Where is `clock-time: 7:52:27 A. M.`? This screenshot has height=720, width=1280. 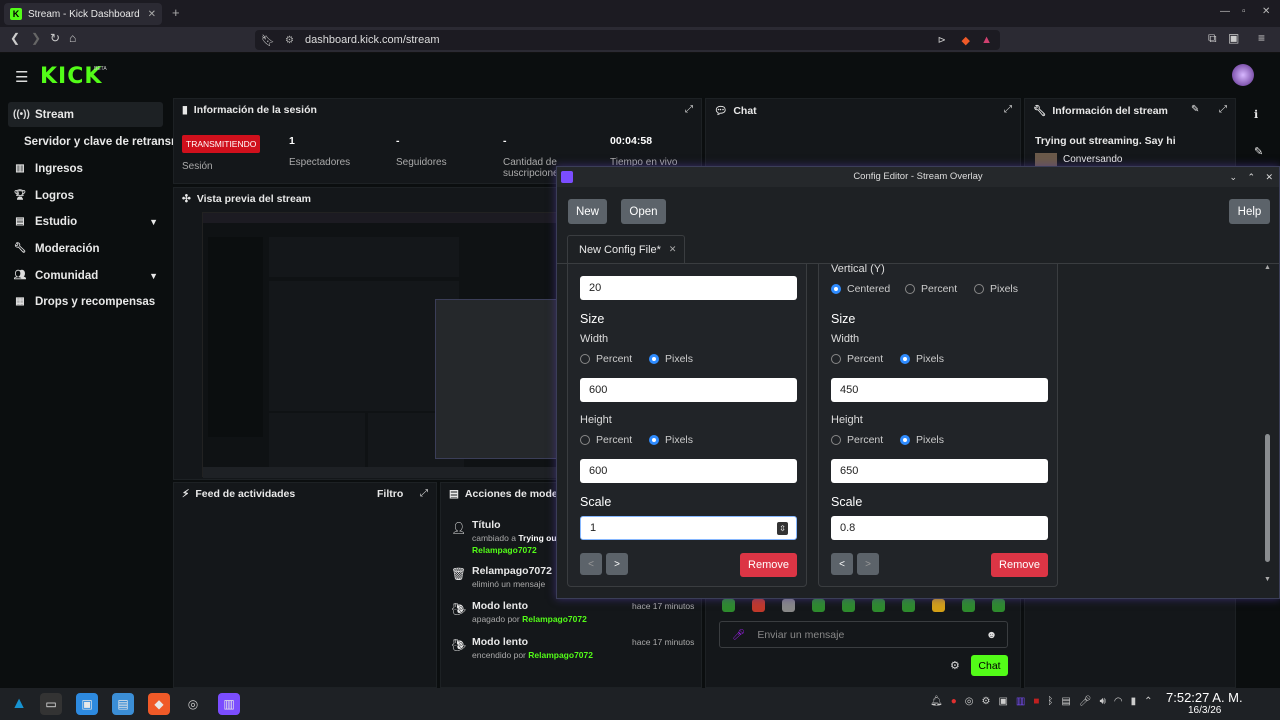 clock-time: 7:52:27 A. M. is located at coordinates (1204, 697).